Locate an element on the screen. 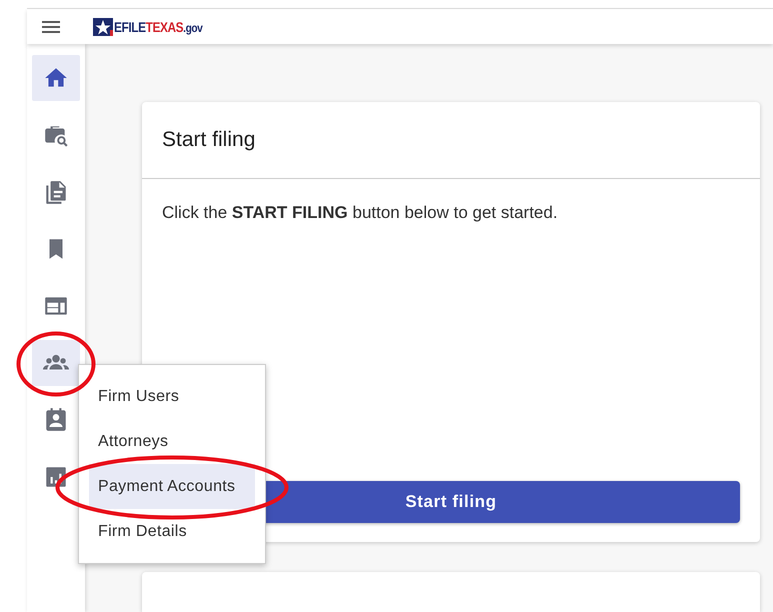 The width and height of the screenshot is (773, 612). menu-item: Payment Accounts is located at coordinates (172, 486).